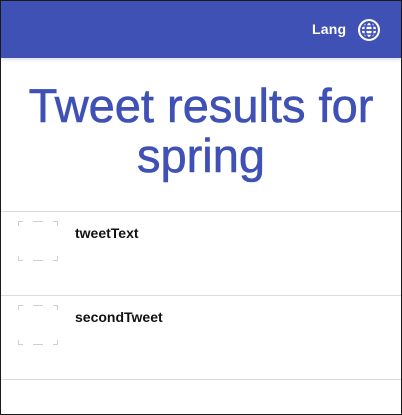 The width and height of the screenshot is (402, 415). I want to click on tweet-text: tweetText, so click(107, 233).